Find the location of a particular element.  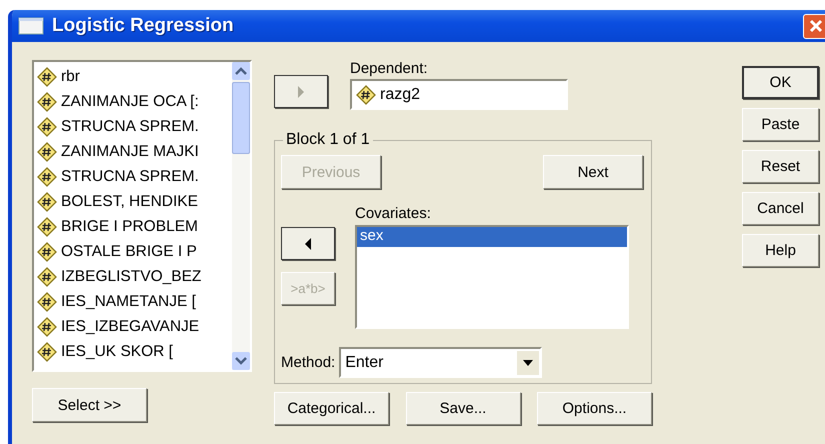

variable-item: BRIGE I PROBLEM is located at coordinates (134, 226).